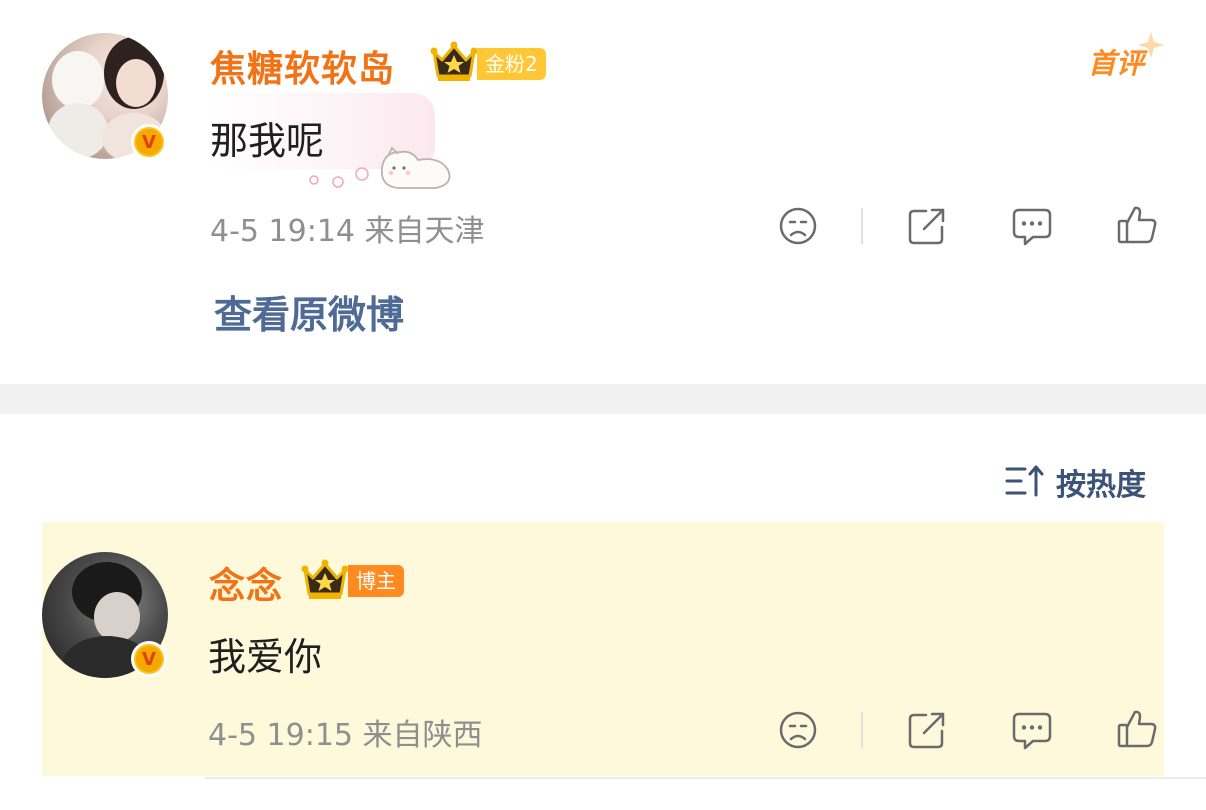  Describe the element at coordinates (1101, 482) in the screenshot. I see `sort-by-heat-button: 按热度` at that location.